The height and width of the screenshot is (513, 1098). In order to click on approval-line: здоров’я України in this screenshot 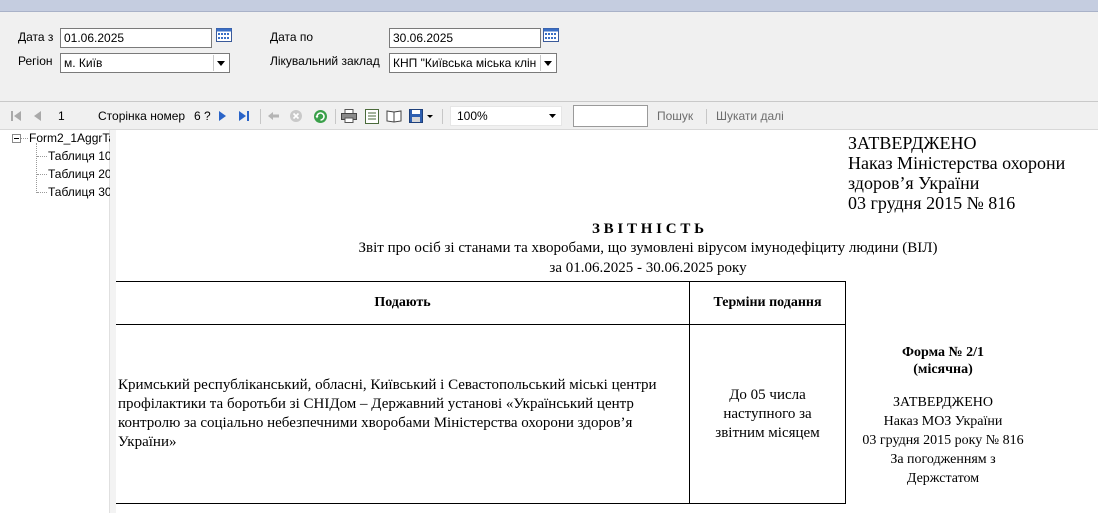, I will do `click(914, 183)`.